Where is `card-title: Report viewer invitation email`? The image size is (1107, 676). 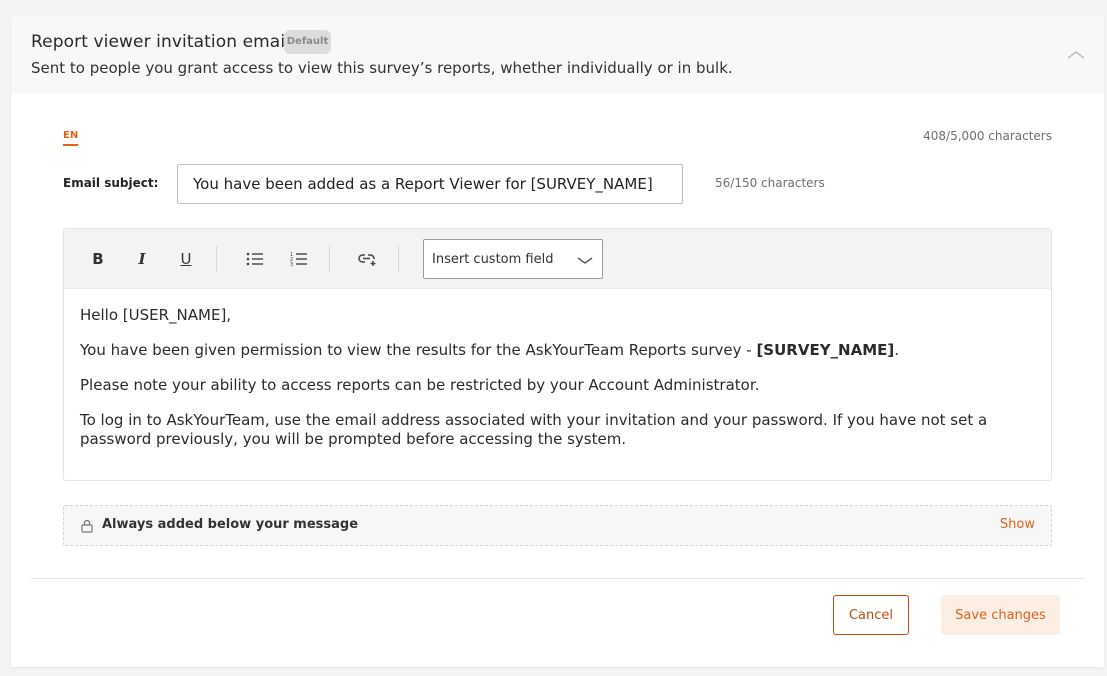
card-title: Report viewer invitation email is located at coordinates (160, 42).